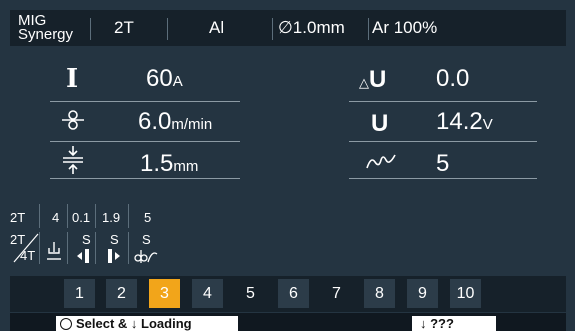  Describe the element at coordinates (73, 160) in the screenshot. I see `material-thickness-icon` at that location.